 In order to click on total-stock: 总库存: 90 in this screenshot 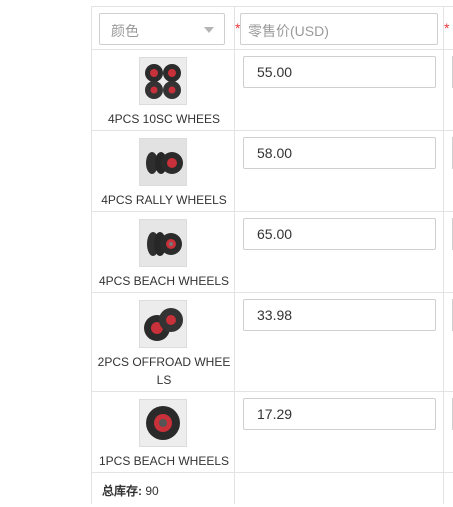, I will do `click(130, 490)`.